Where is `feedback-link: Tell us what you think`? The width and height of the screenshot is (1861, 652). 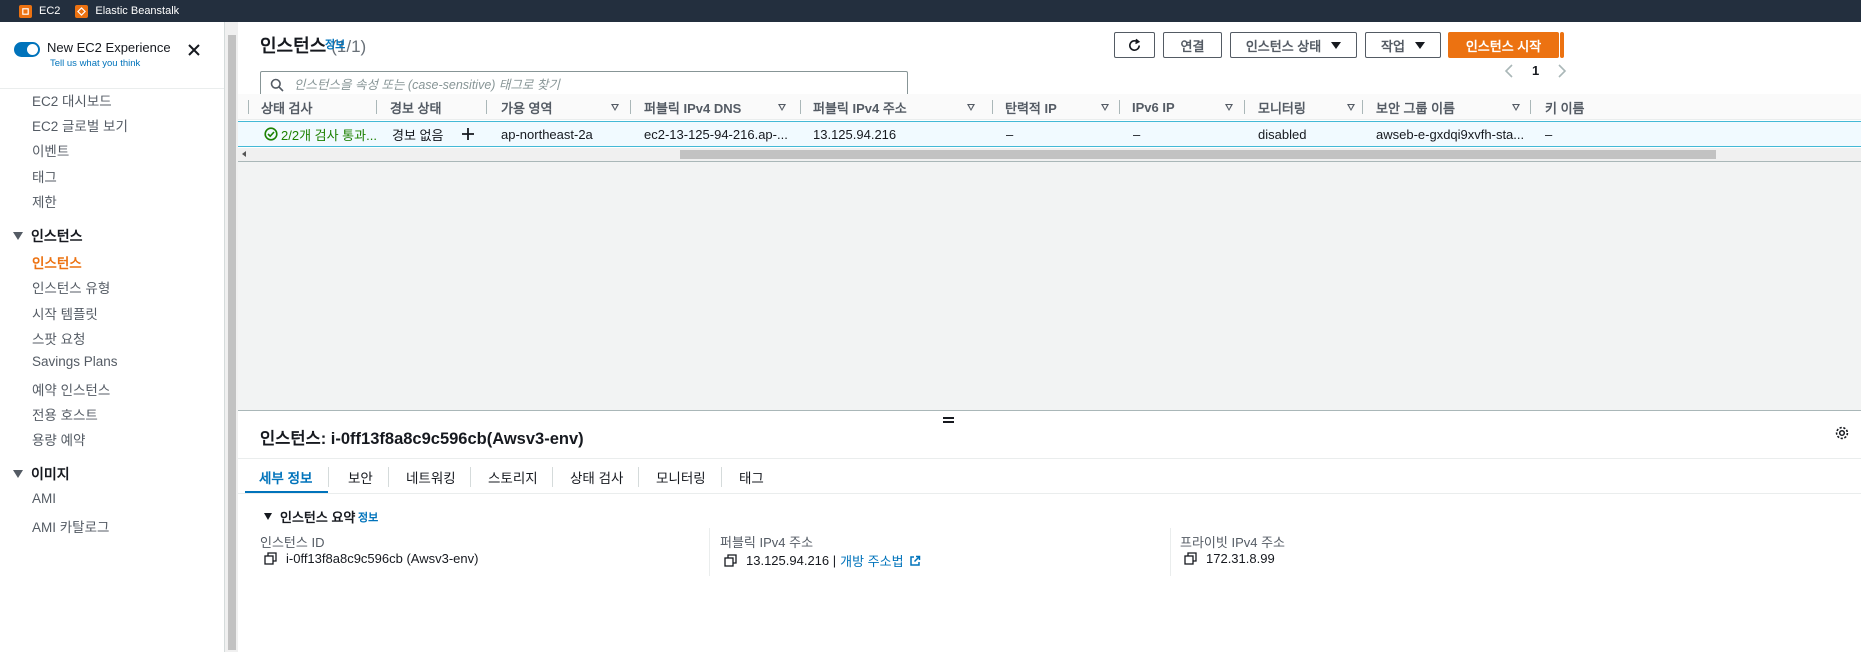
feedback-link: Tell us what you think is located at coordinates (110, 63).